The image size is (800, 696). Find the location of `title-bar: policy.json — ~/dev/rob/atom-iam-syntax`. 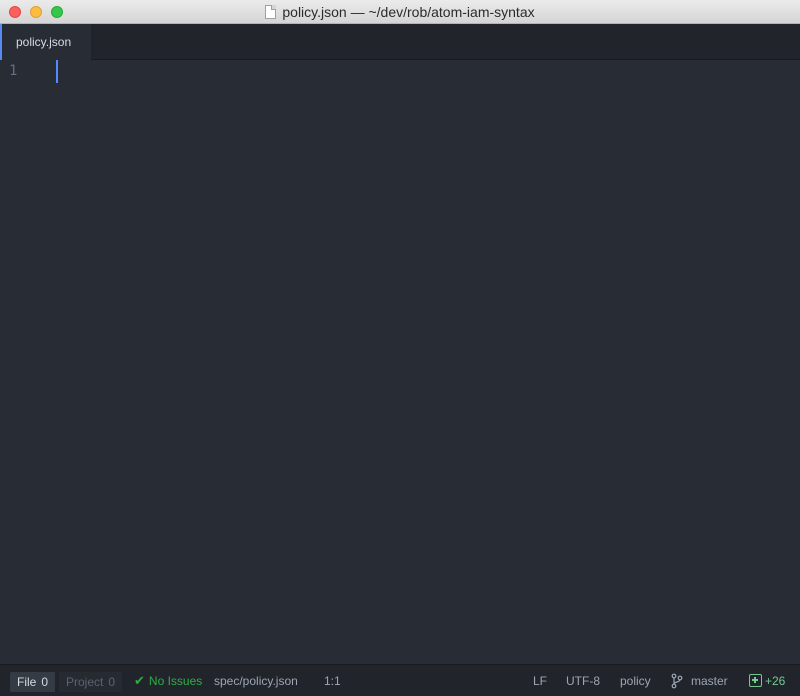

title-bar: policy.json — ~/dev/rob/atom-iam-syntax is located at coordinates (400, 12).